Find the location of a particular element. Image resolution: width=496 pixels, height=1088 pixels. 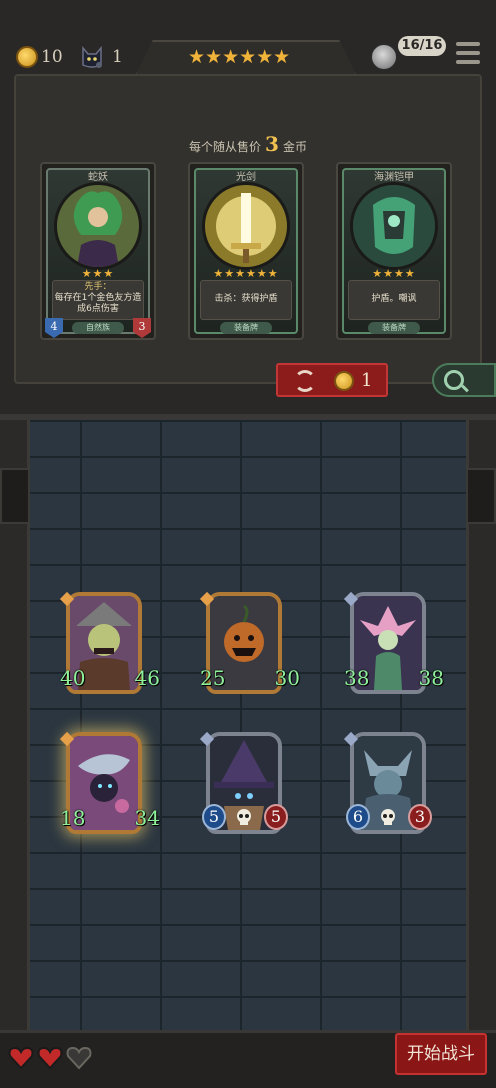

gold-count: 10 is located at coordinates (52, 57).